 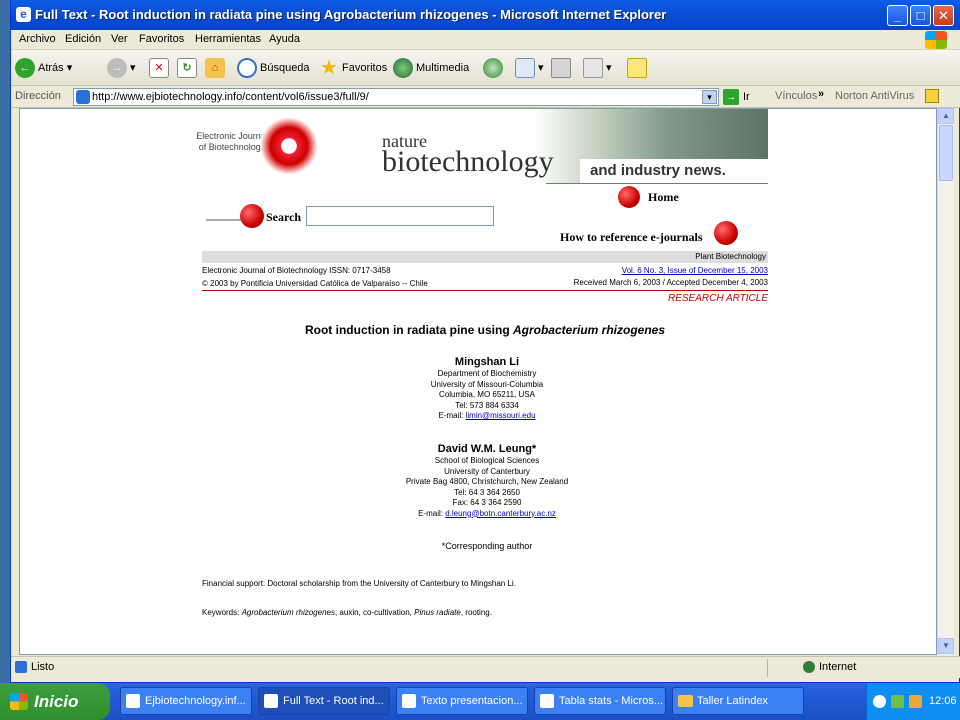 I want to click on article-title-species: Agrobacterium rhizogenes, so click(x=589, y=330).